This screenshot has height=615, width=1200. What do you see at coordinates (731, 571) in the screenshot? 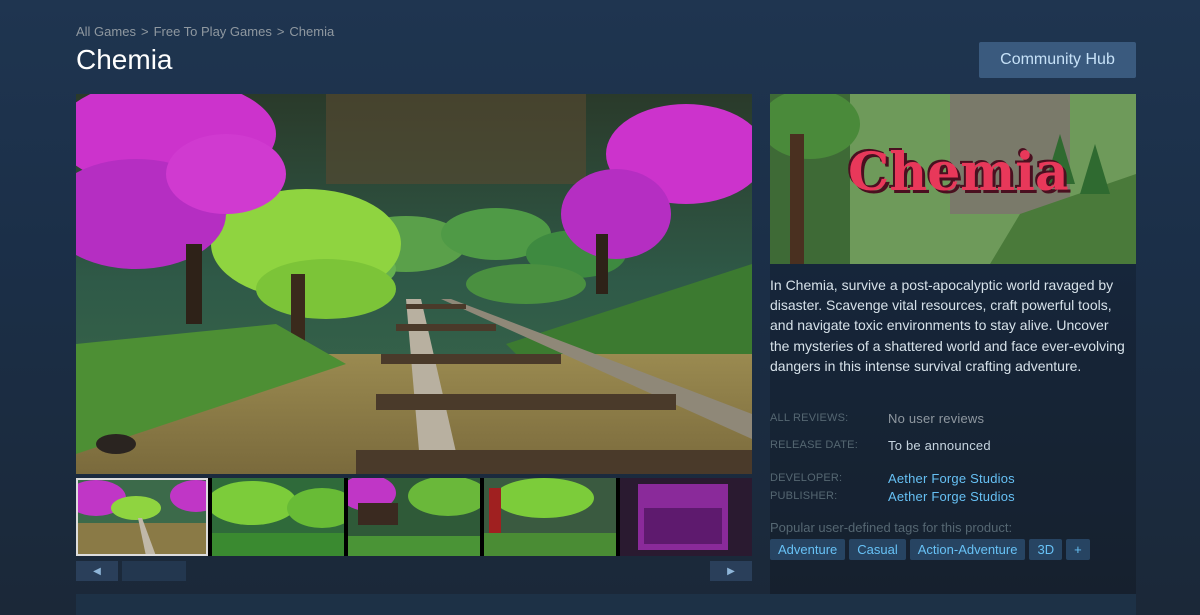
I see `scroll-right-button: ▶` at bounding box center [731, 571].